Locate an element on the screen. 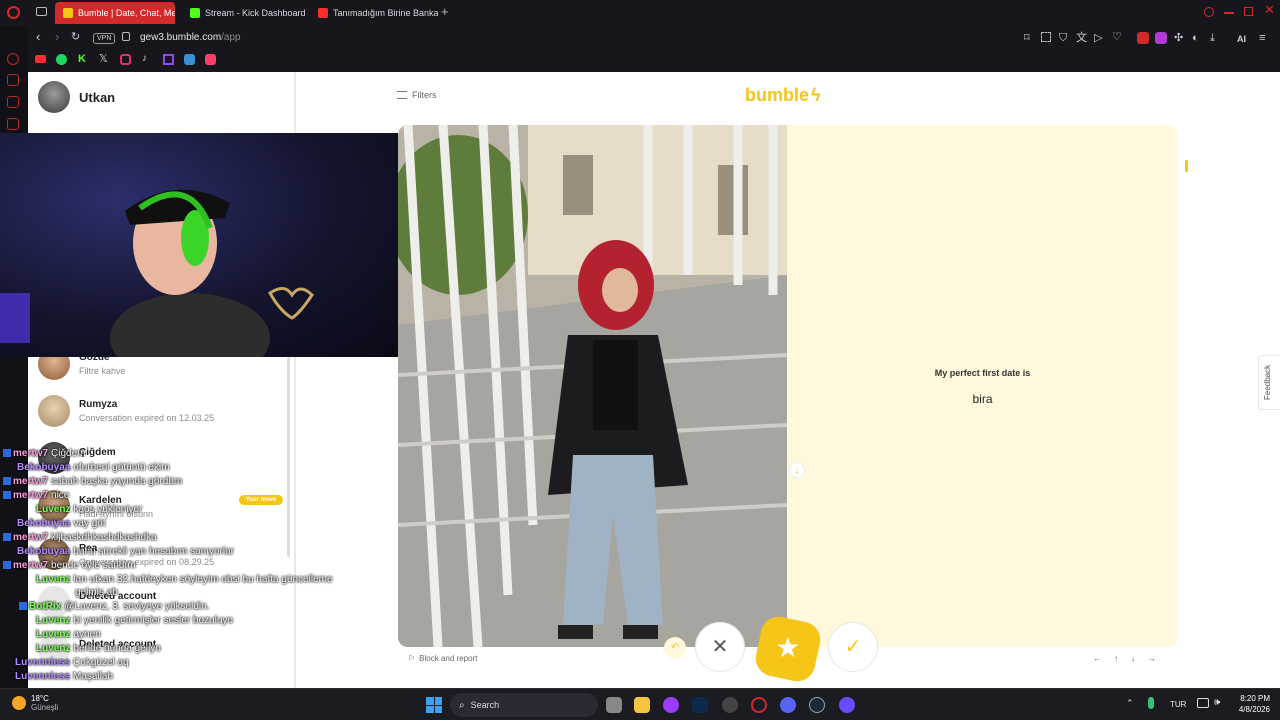 Image resolution: width=1280 pixels, height=720 pixels. obs-icon is located at coordinates (730, 705).